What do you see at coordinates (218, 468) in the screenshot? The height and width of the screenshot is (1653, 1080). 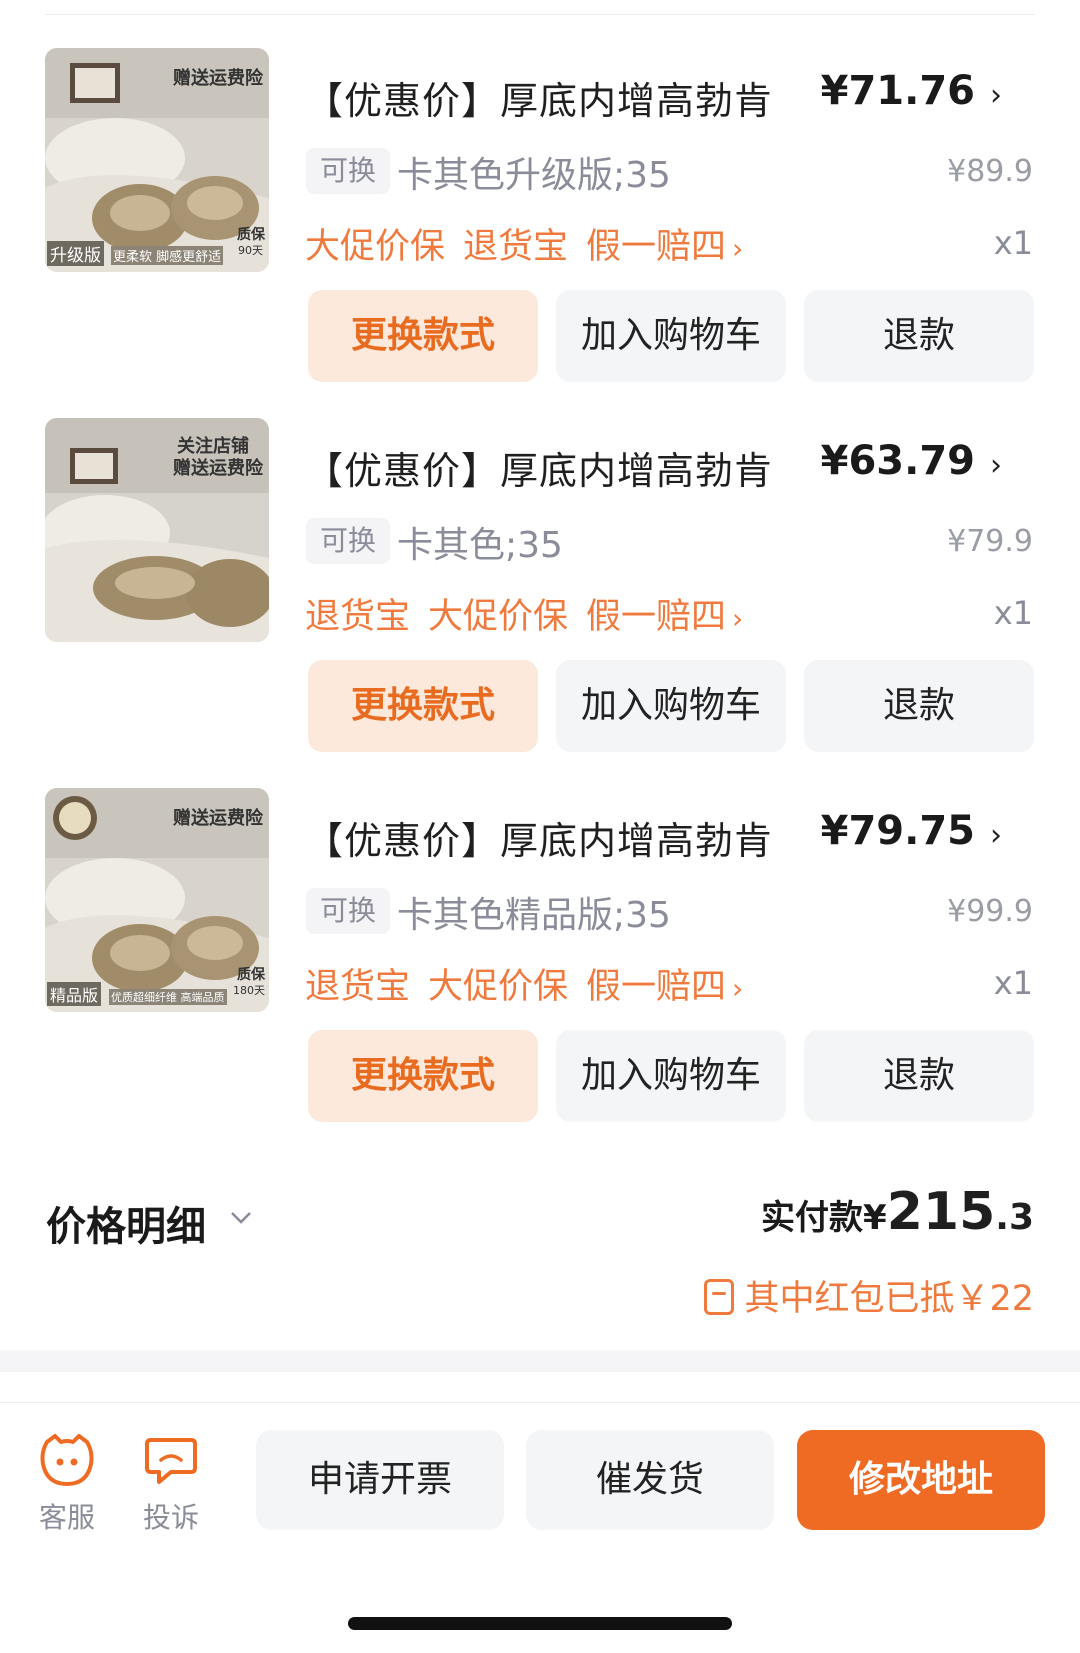 I see `thumb-text-top2: 赠送运费险` at bounding box center [218, 468].